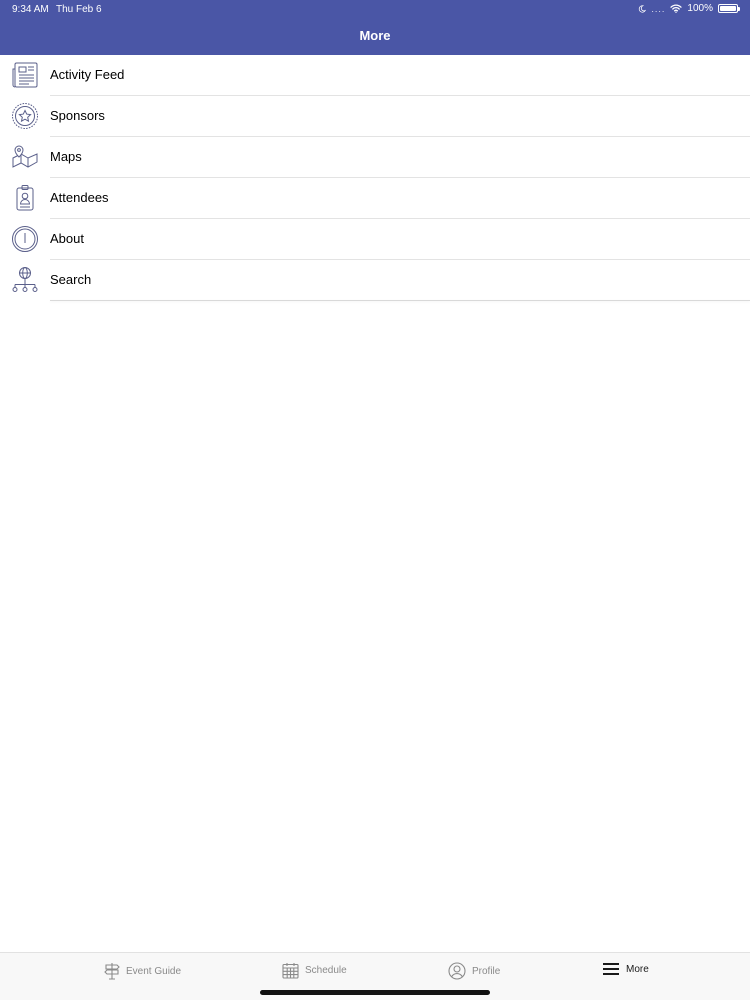 Image resolution: width=750 pixels, height=1000 pixels. I want to click on battery-percent: 100%, so click(700, 8).